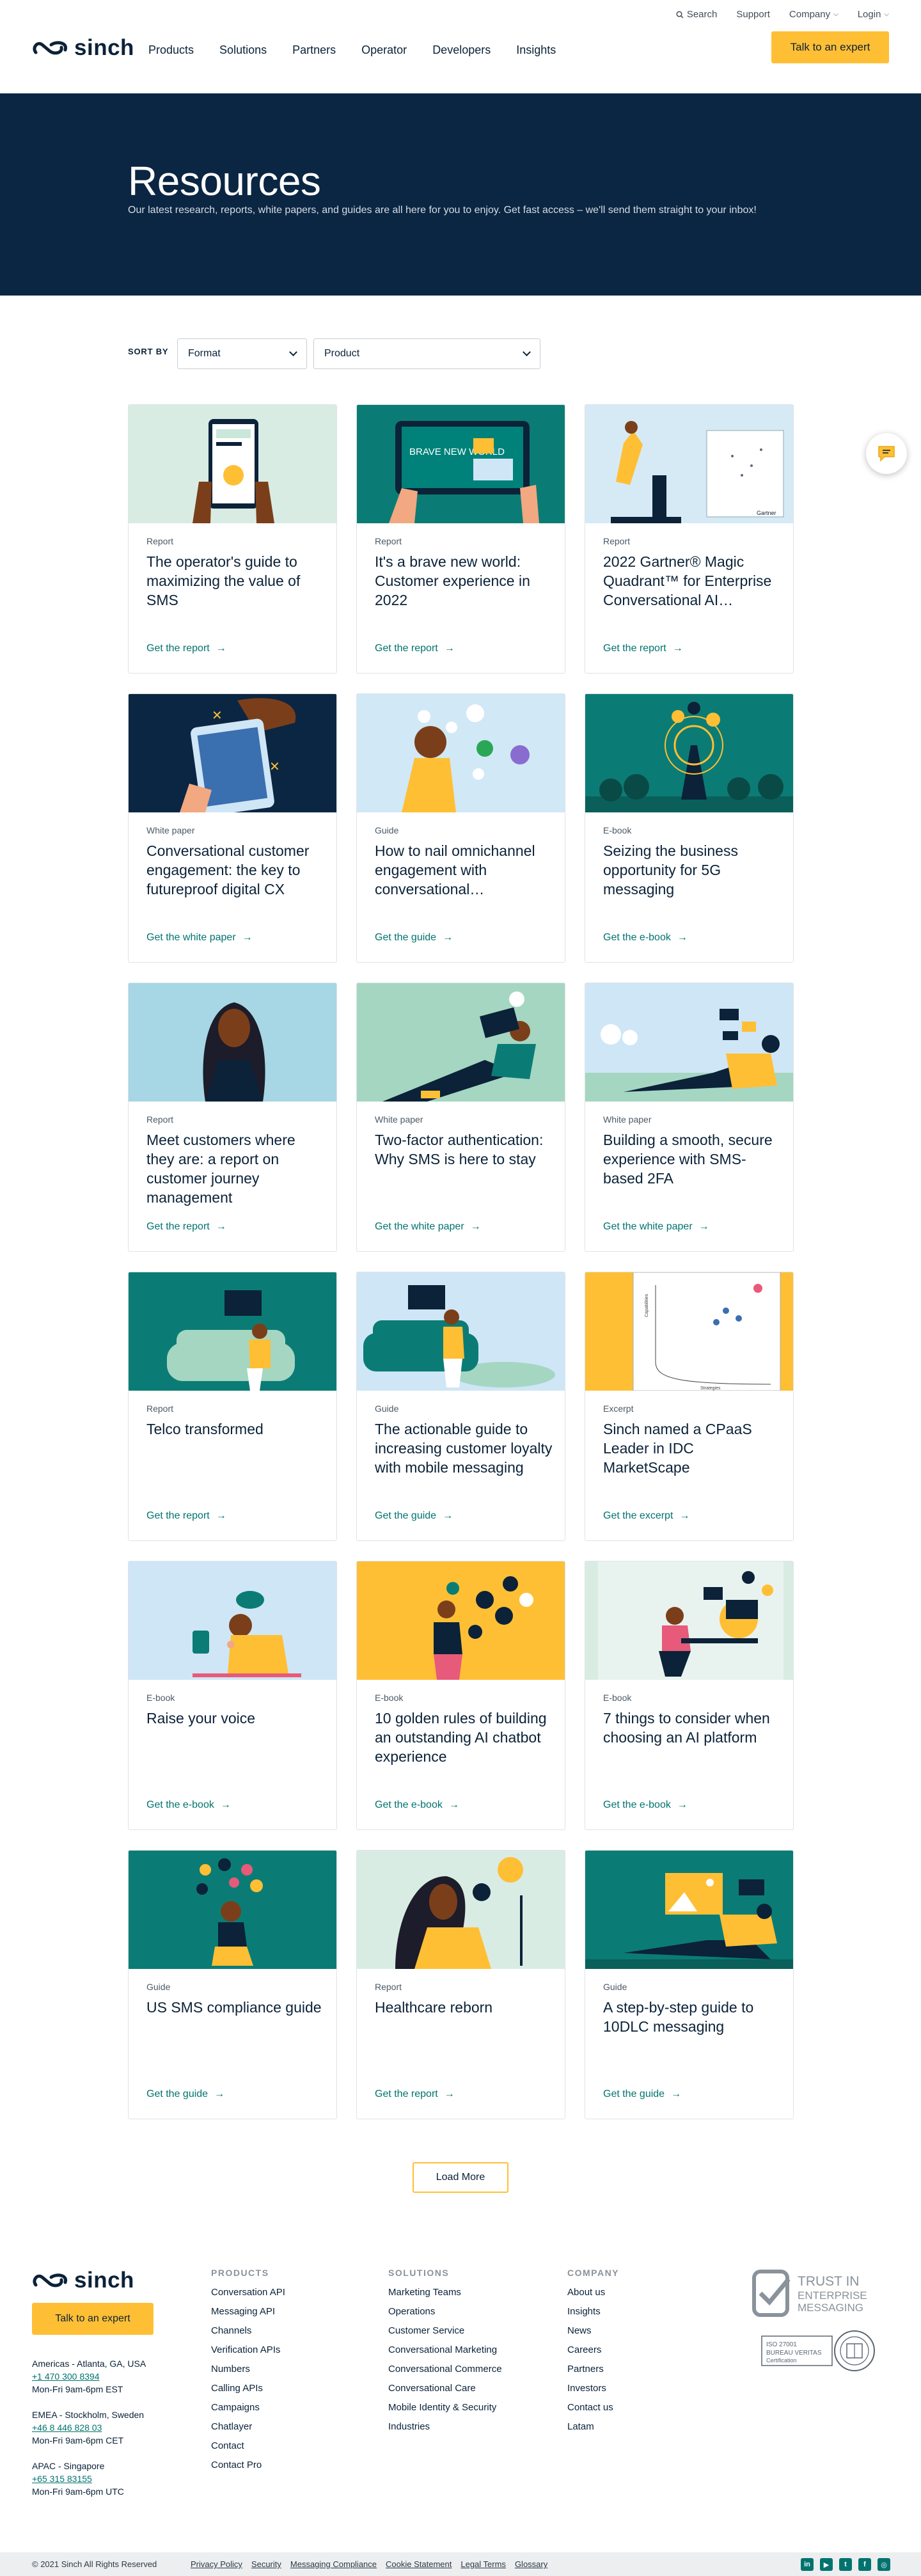  Describe the element at coordinates (586, 2292) in the screenshot. I see `footer-link: About us` at that location.